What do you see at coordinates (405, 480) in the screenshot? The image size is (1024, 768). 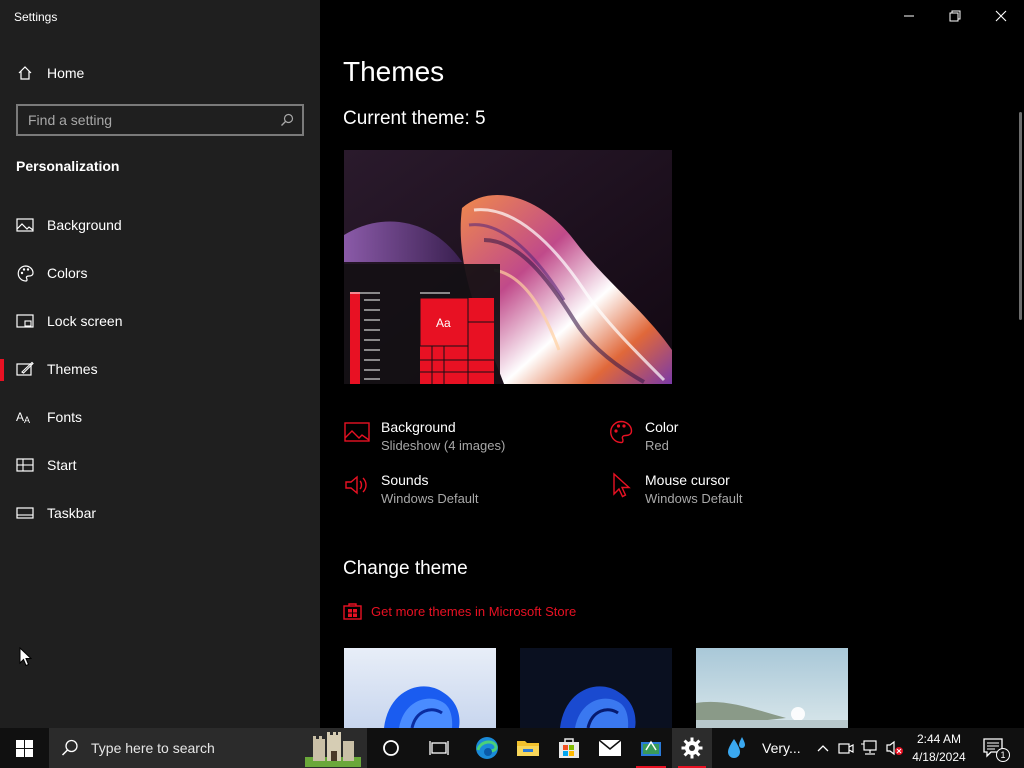 I see `attribute-title: Sounds` at bounding box center [405, 480].